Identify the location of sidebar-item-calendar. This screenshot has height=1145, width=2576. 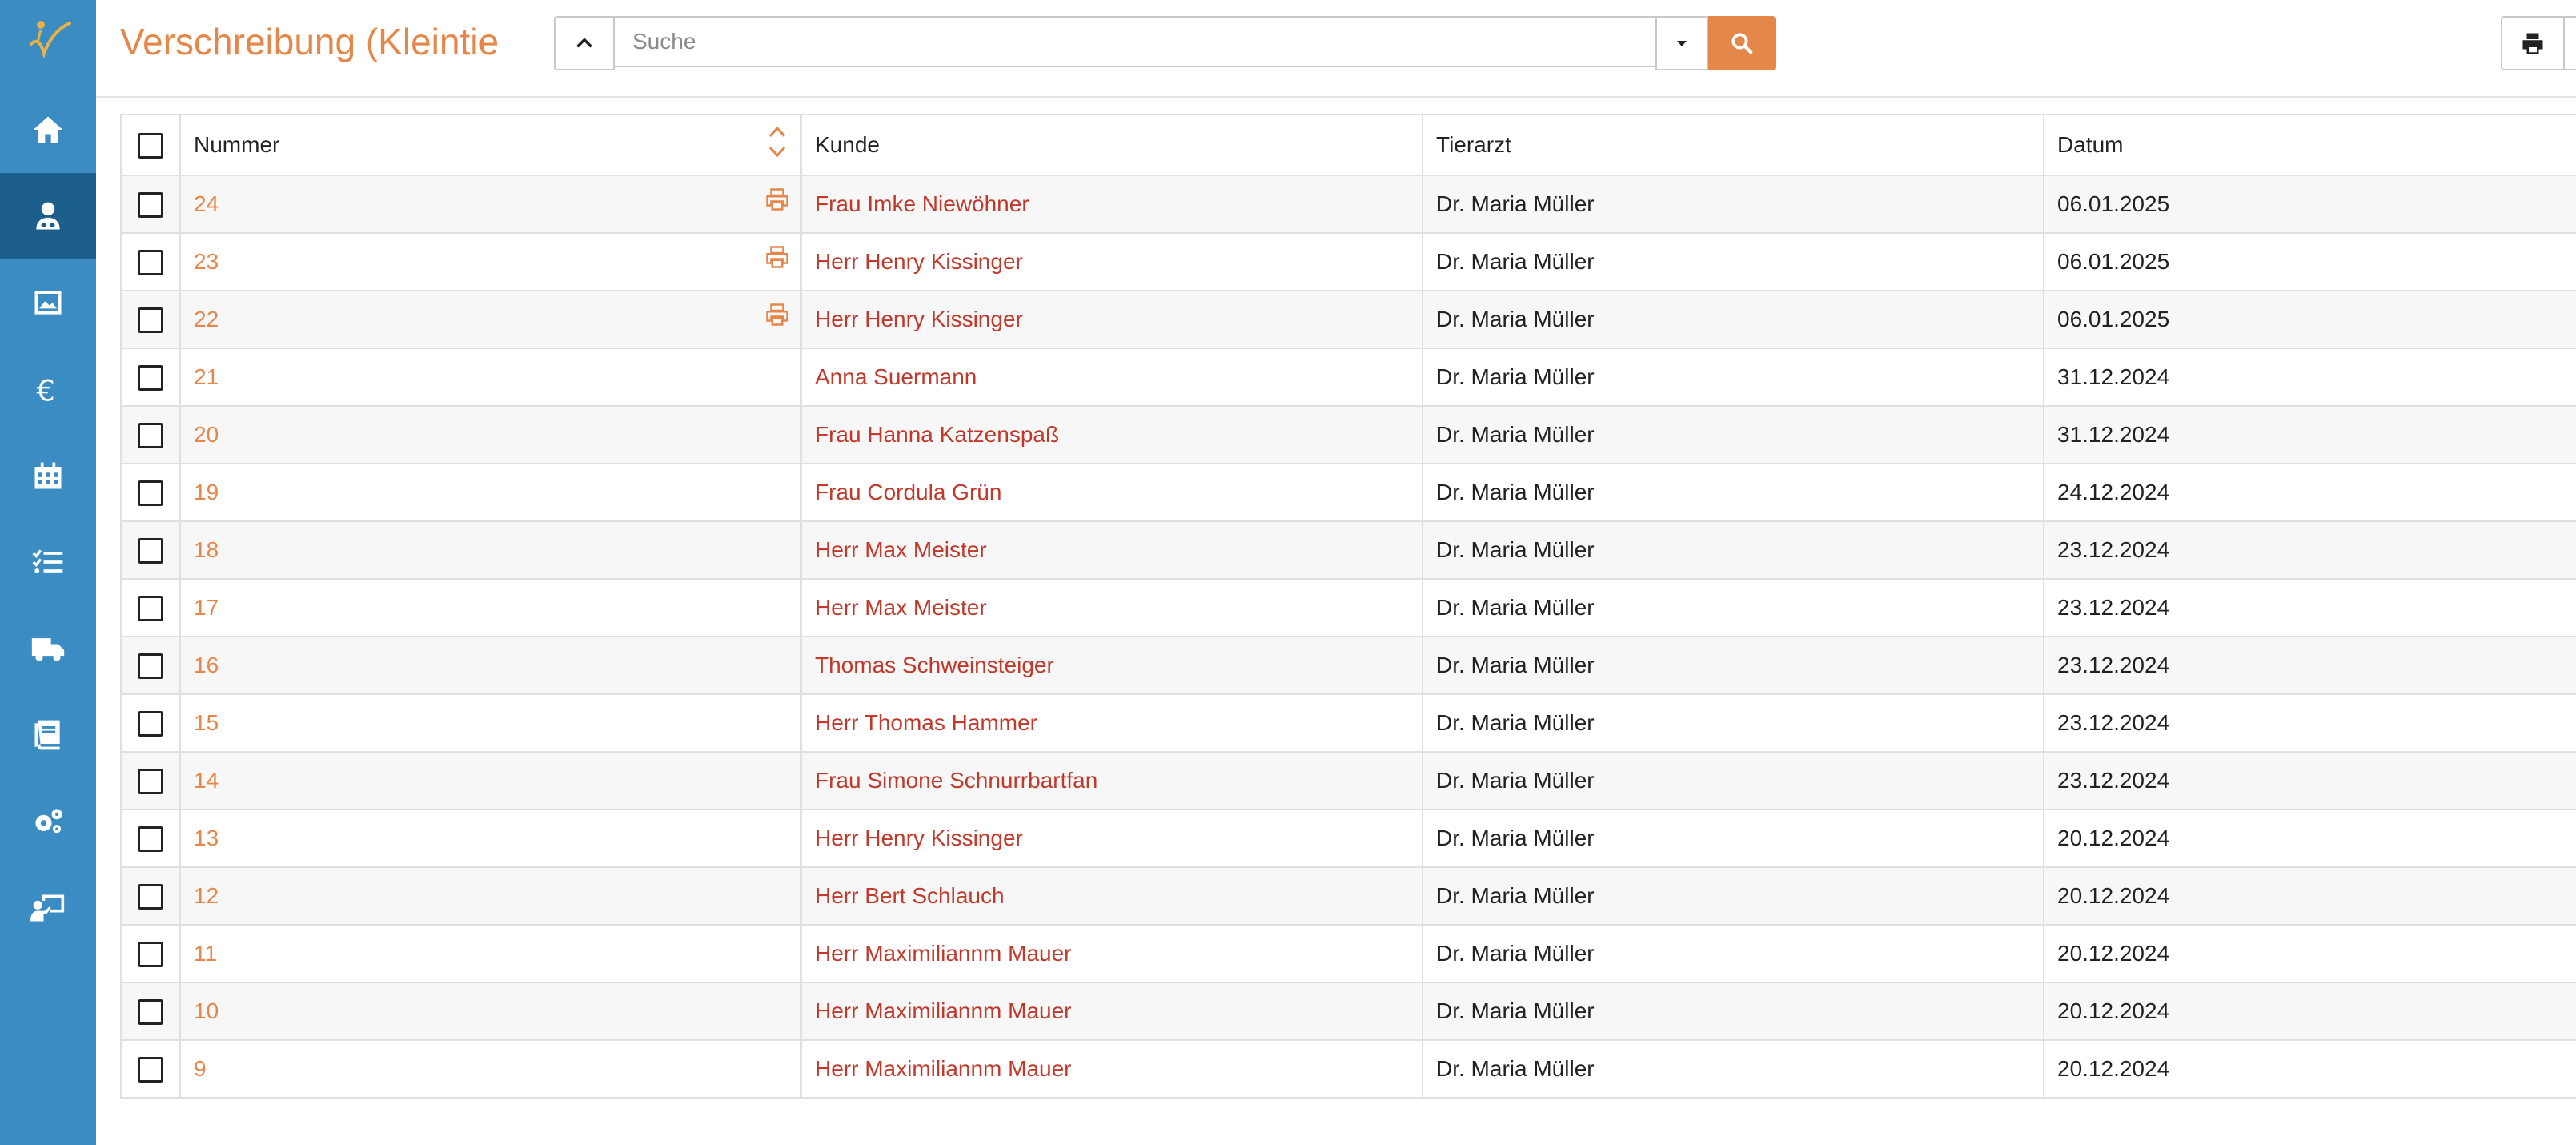
(48, 476).